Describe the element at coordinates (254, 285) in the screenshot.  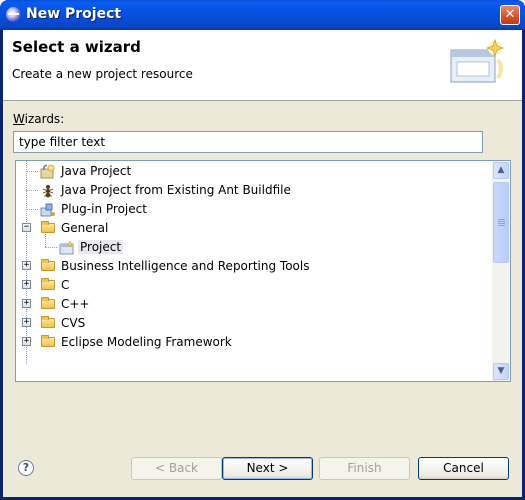
I see `tree-item-c: + C` at that location.